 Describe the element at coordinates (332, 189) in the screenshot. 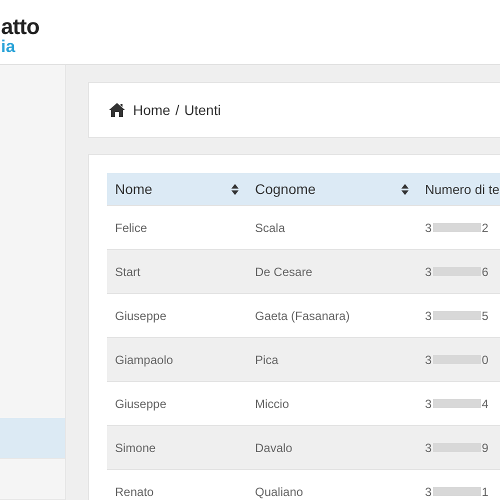

I see `column-header: Cognome` at that location.